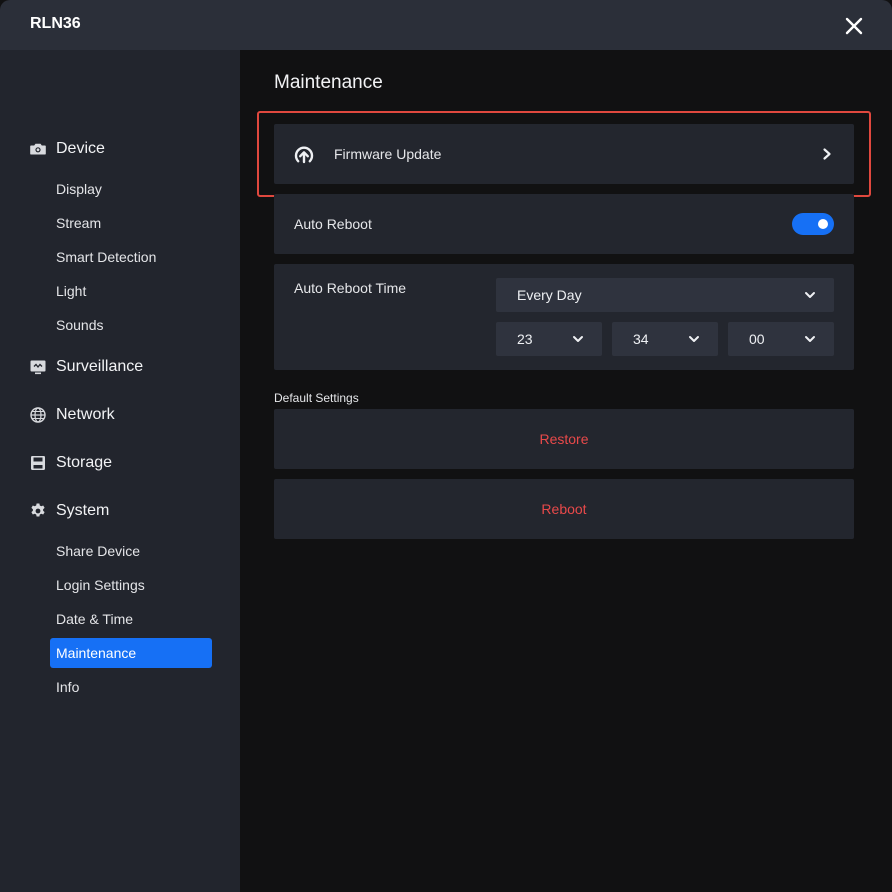  I want to click on chevron-right-icon, so click(827, 154).